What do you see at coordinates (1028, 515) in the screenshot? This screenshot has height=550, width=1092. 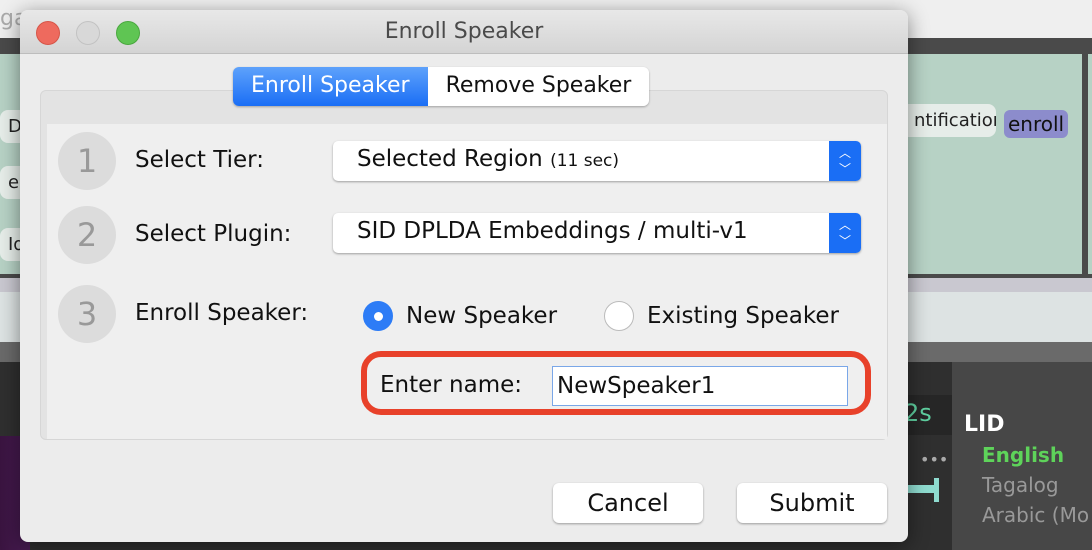 I see `lid-item: Arabic (Mo` at bounding box center [1028, 515].